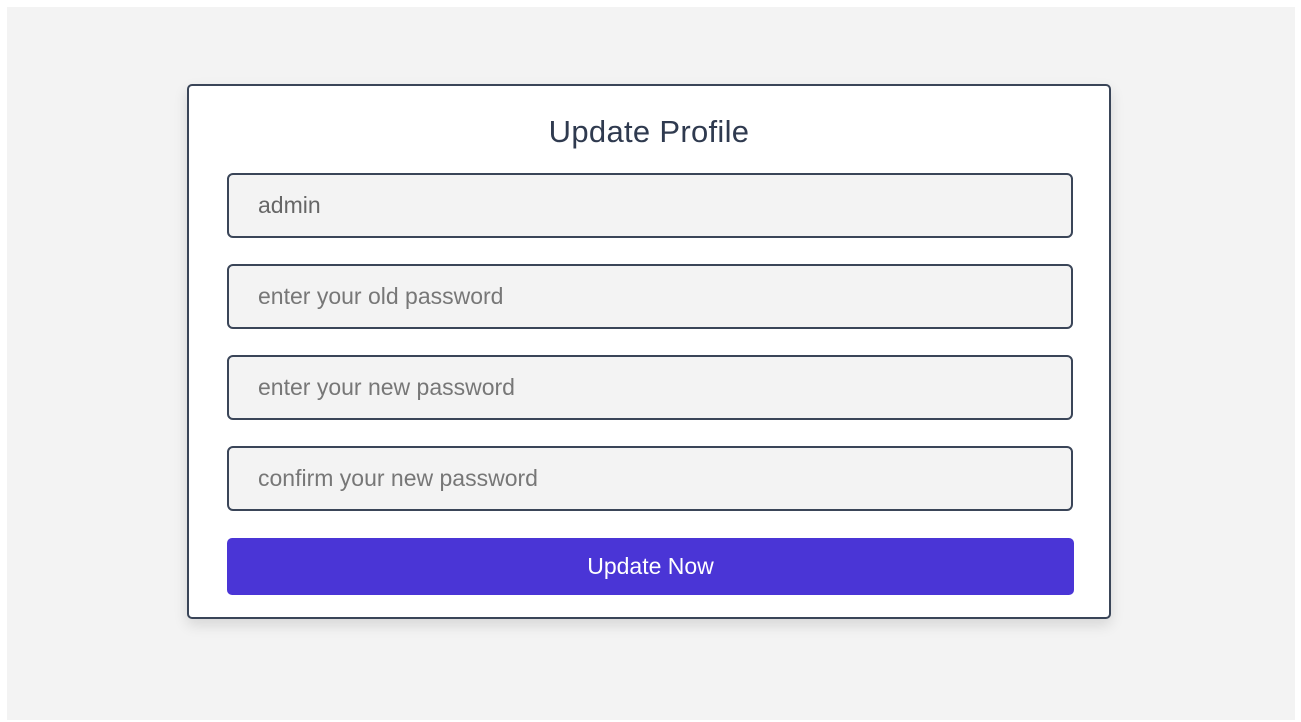 The image size is (1301, 722). What do you see at coordinates (650, 566) in the screenshot?
I see `update-now-button: Update Now` at bounding box center [650, 566].